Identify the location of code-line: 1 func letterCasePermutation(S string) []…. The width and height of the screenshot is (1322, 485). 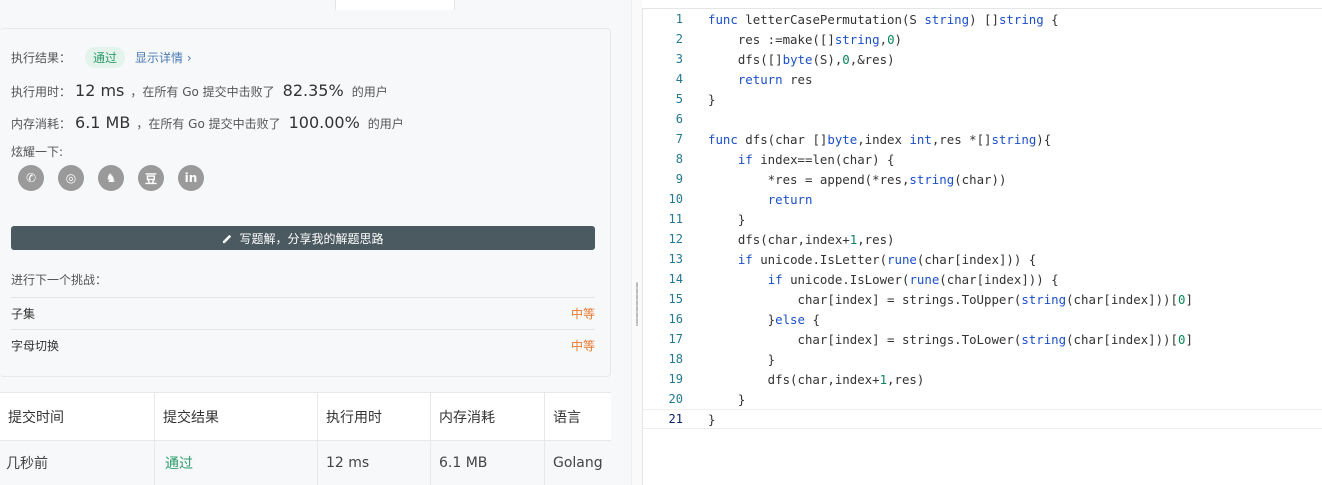
(982, 19).